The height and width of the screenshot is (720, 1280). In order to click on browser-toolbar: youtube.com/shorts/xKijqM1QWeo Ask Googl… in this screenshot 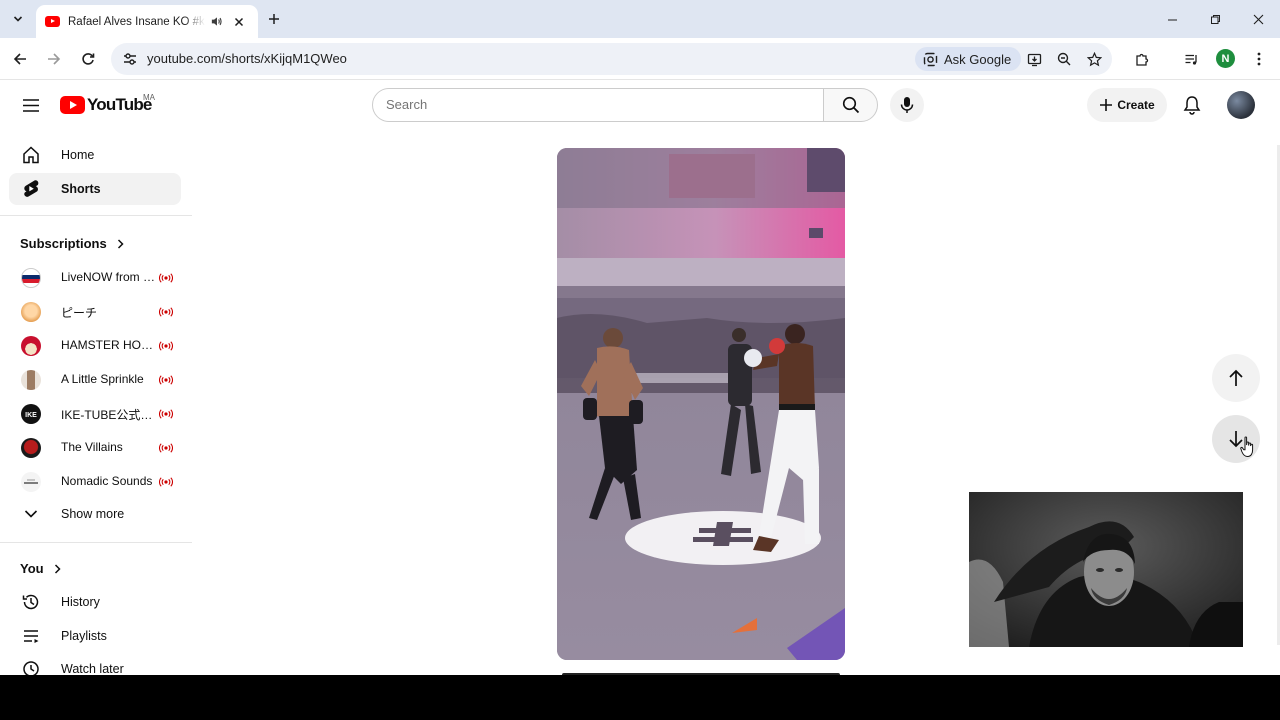, I will do `click(640, 59)`.